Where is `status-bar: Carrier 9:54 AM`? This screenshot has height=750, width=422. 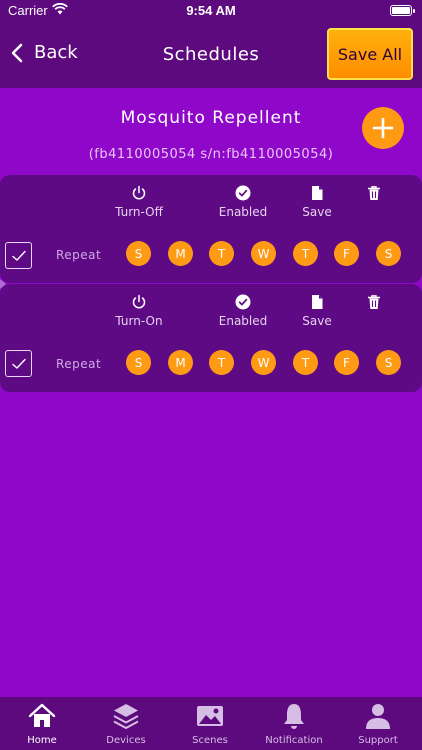 status-bar: Carrier 9:54 AM is located at coordinates (211, 11).